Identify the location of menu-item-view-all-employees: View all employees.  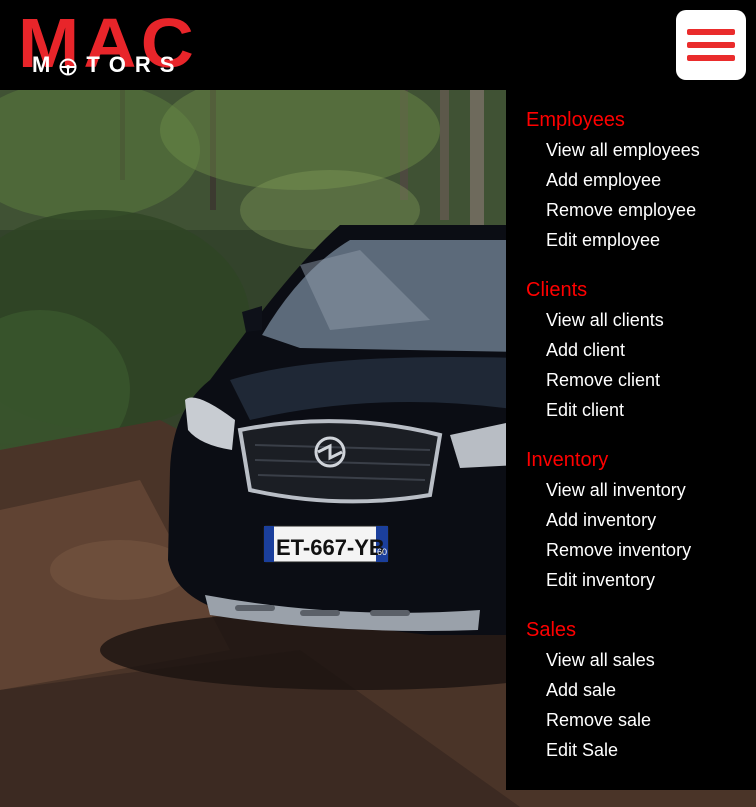
(623, 150).